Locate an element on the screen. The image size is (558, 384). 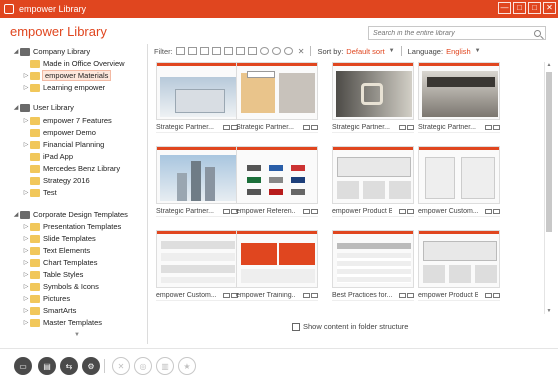
share-button: ◎ is located at coordinates (143, 366).